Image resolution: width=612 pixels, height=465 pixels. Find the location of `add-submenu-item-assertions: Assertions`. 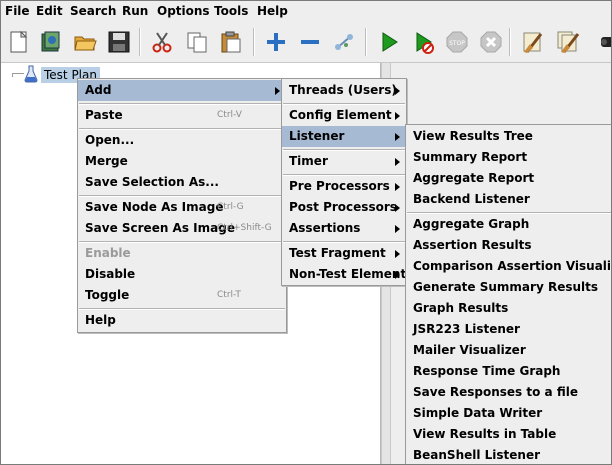

add-submenu-item-assertions: Assertions is located at coordinates (344, 228).